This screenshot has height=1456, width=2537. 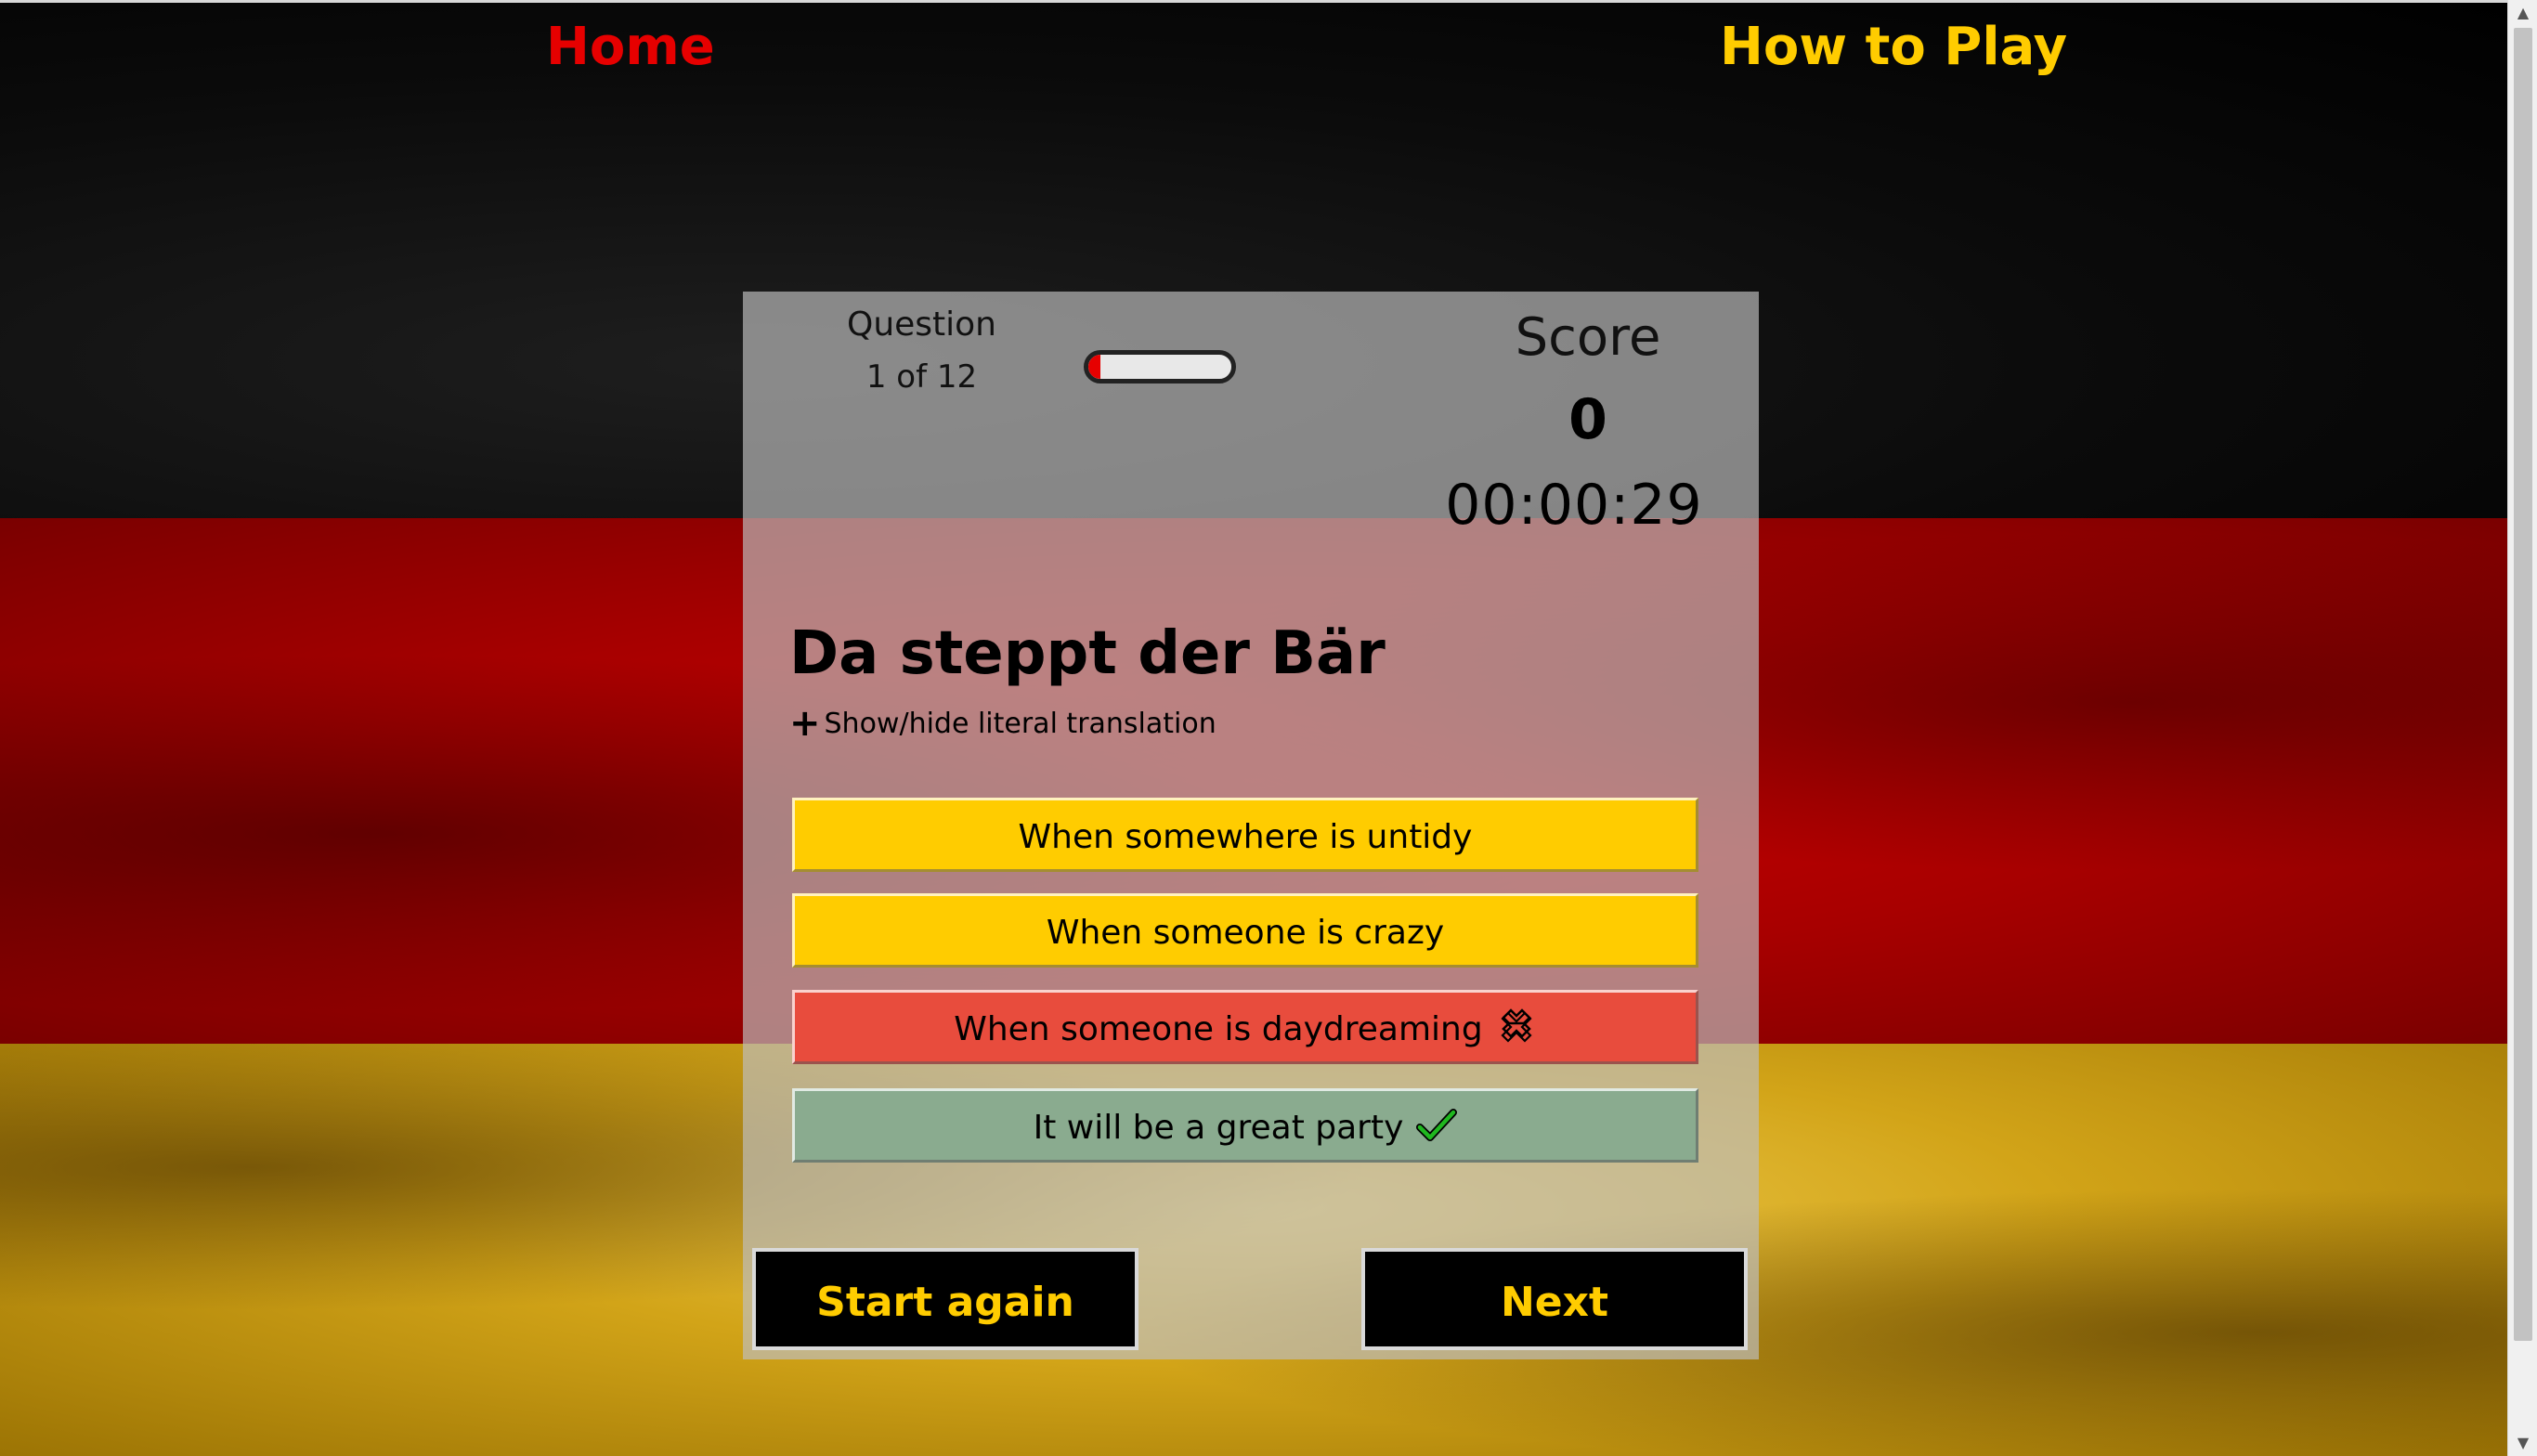 I want to click on answer-option-1: When somewhere is untidy, so click(x=1245, y=835).